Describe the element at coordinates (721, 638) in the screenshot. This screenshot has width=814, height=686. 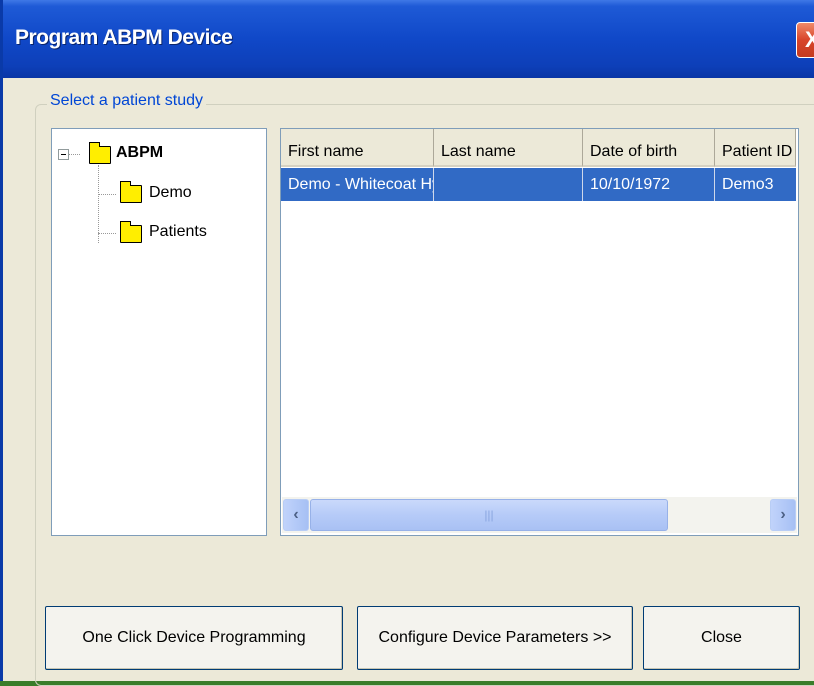
I see `close-button: Close` at that location.